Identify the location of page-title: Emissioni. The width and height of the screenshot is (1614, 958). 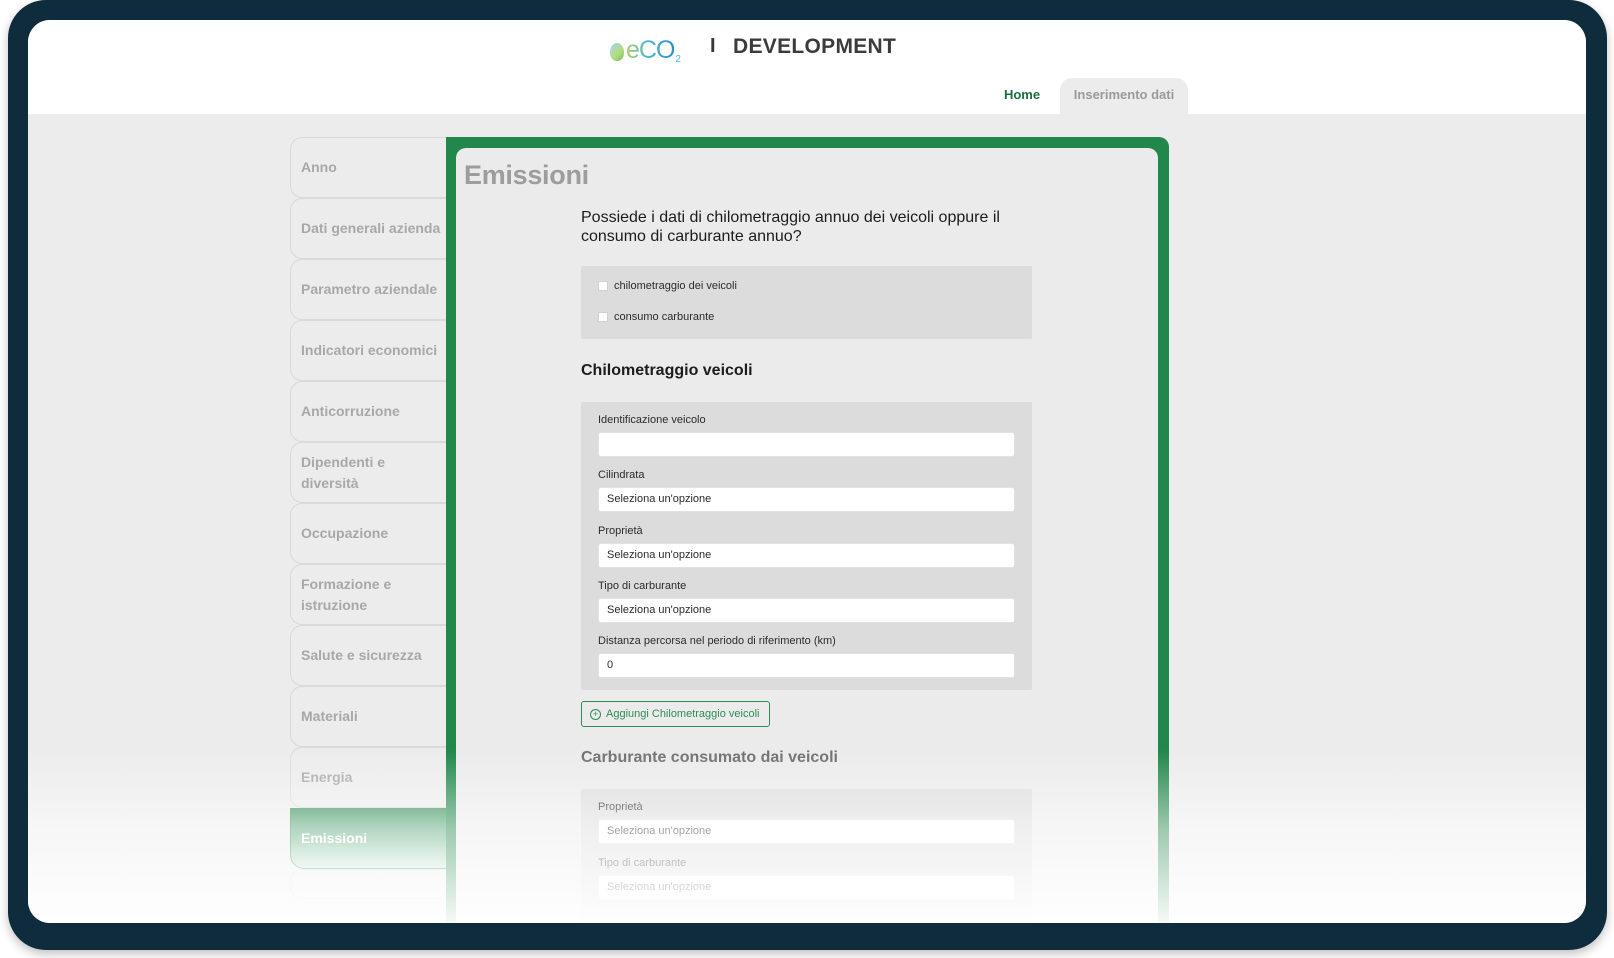
(526, 175).